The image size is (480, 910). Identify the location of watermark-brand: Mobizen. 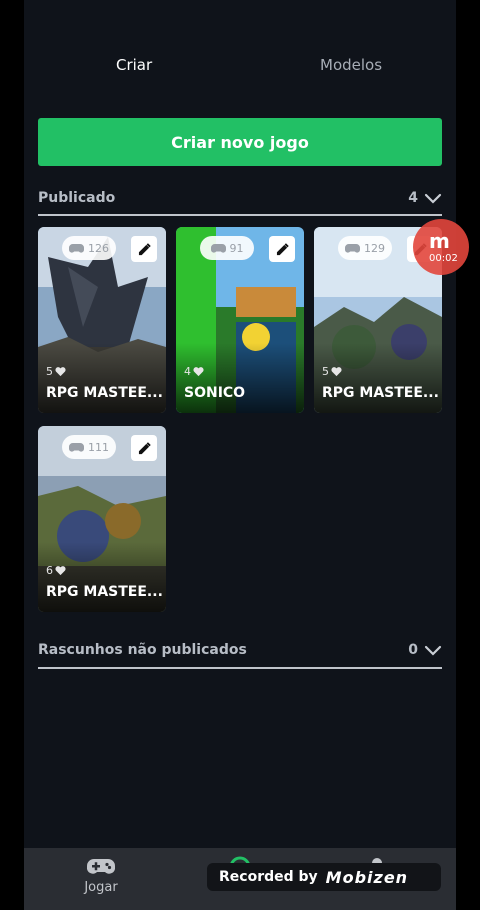
(367, 877).